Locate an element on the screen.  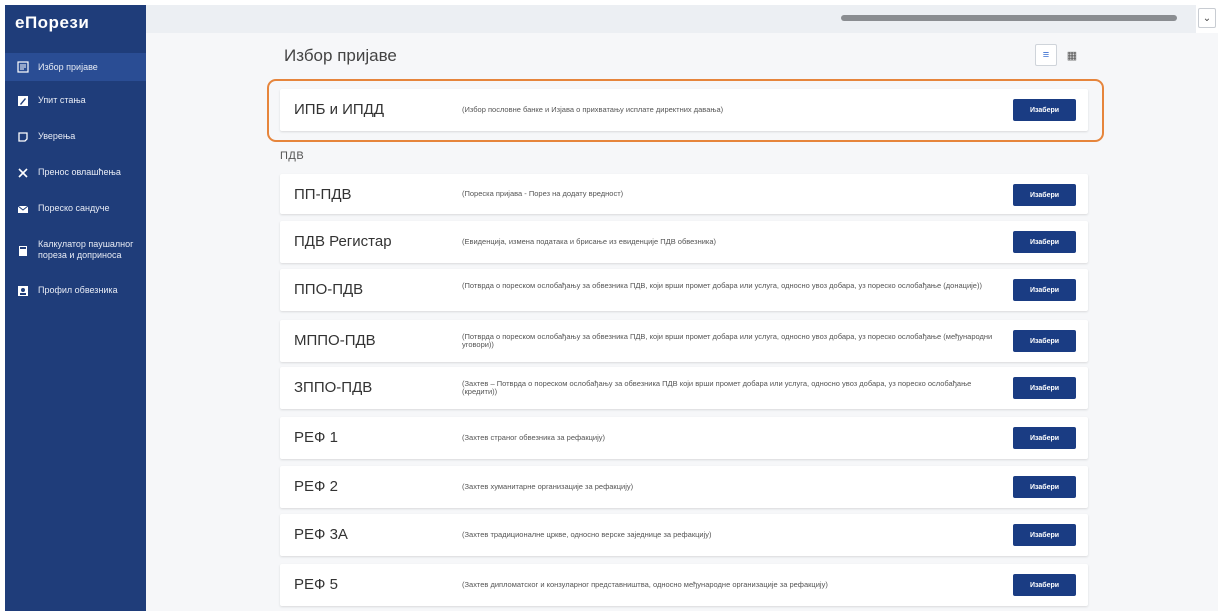
mail-icon is located at coordinates (23, 209).